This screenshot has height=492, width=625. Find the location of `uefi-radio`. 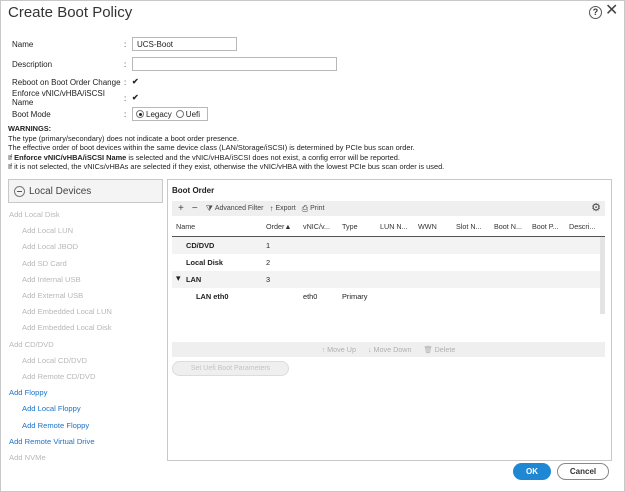

uefi-radio is located at coordinates (179, 114).